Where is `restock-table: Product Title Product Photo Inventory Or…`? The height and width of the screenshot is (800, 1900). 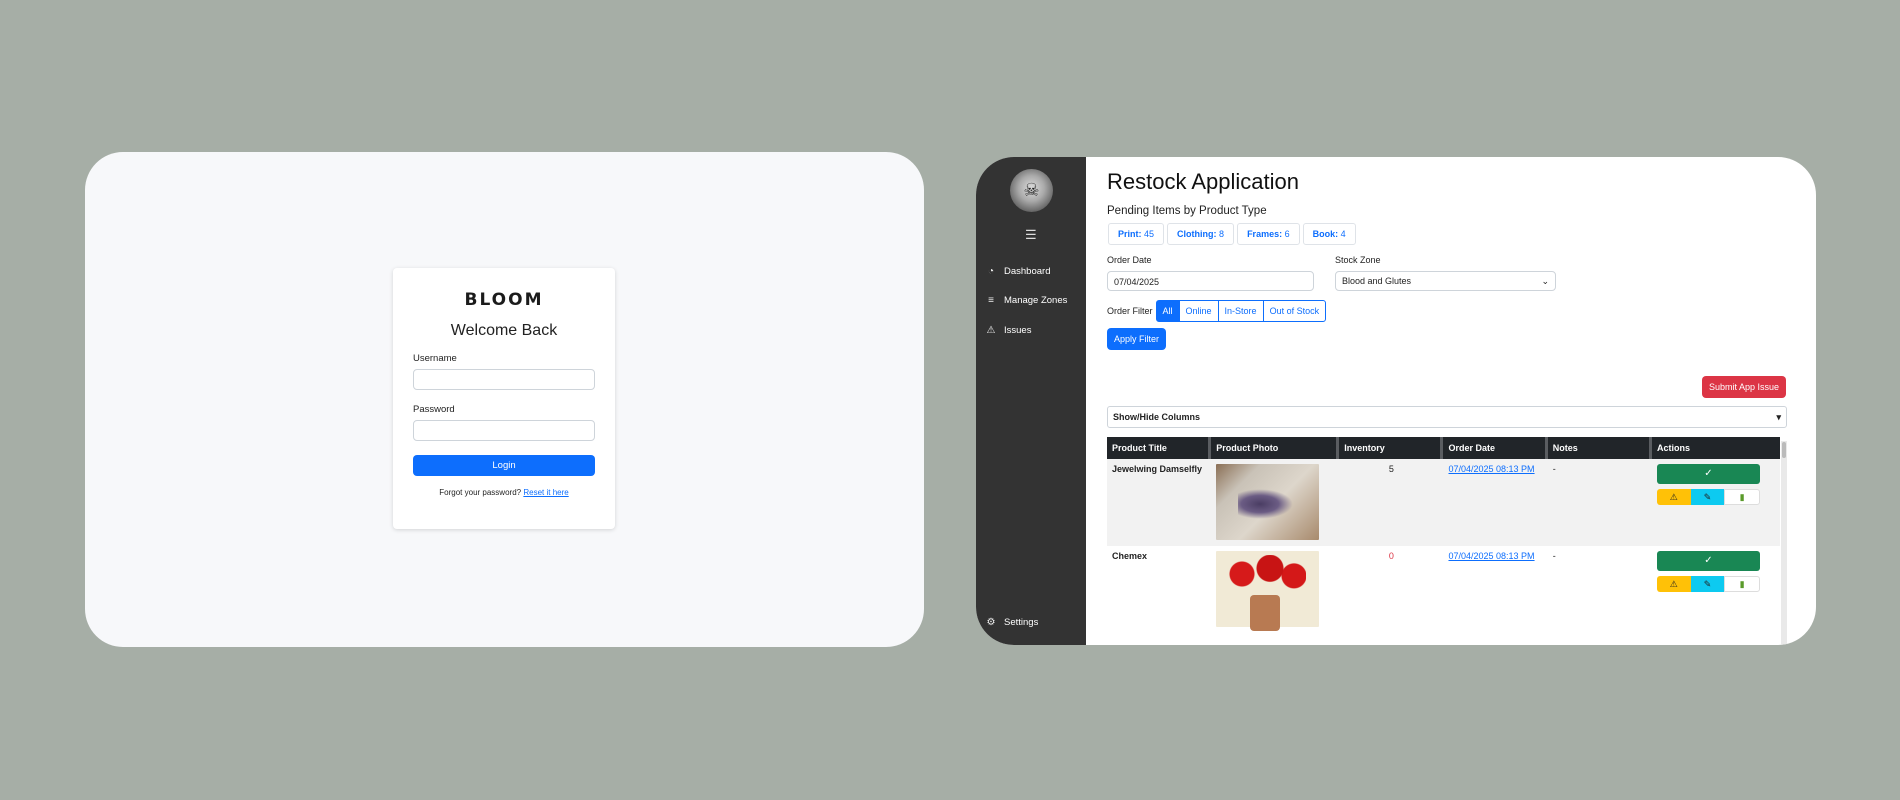 restock-table: Product Title Product Photo Inventory Or… is located at coordinates (1443, 535).